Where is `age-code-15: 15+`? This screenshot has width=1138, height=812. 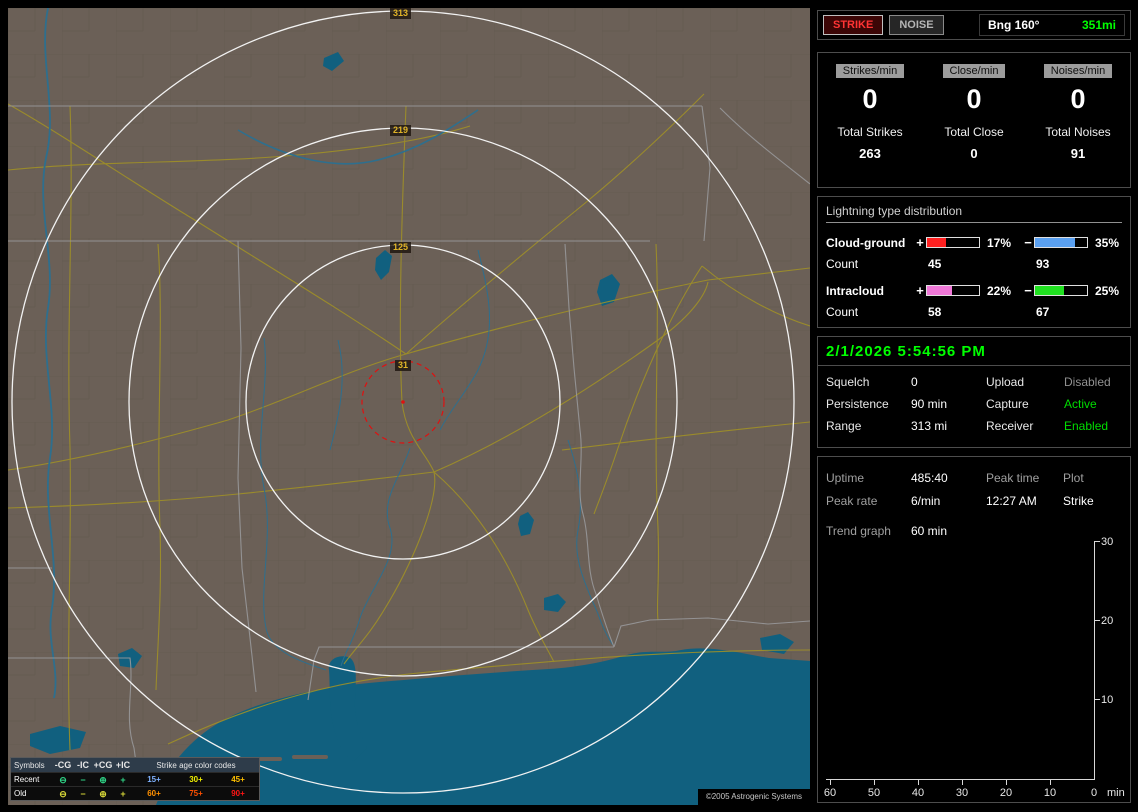
age-code-15: 15+ is located at coordinates (154, 779).